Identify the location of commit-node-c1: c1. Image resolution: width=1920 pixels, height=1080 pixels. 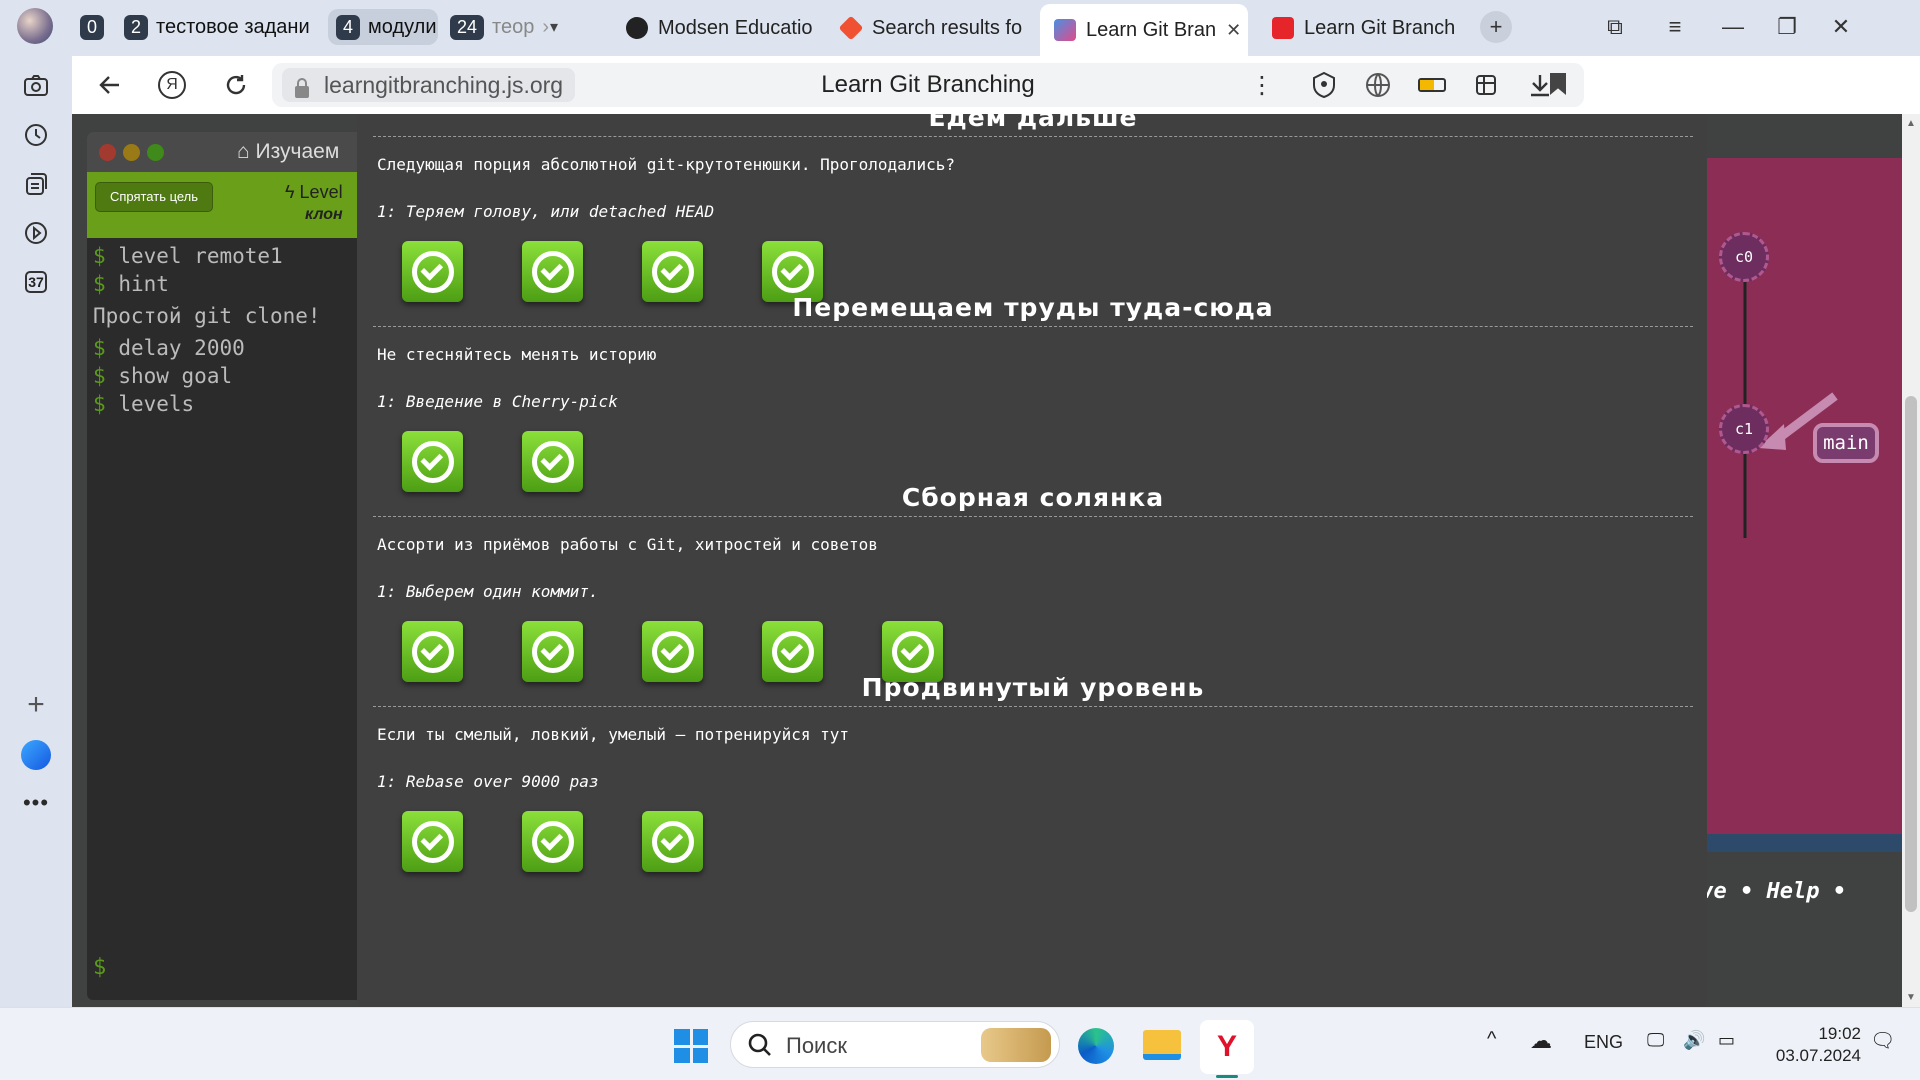
(1744, 429).